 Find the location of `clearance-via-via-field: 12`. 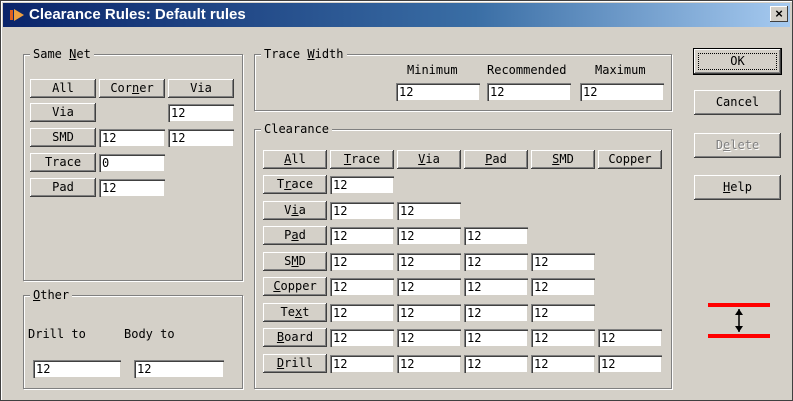

clearance-via-via-field: 12 is located at coordinates (429, 211).